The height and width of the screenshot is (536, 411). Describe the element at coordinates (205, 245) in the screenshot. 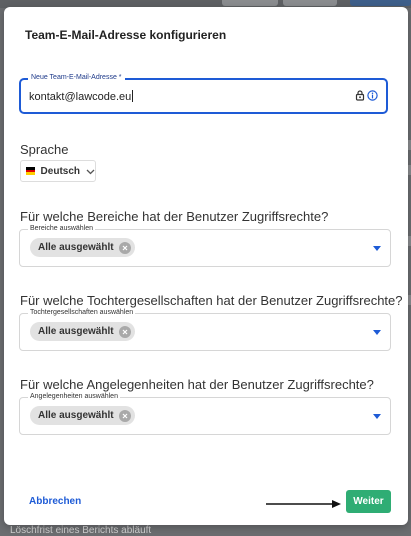

I see `areas-select: Bereiche auswählen Alle ausgewählt` at that location.